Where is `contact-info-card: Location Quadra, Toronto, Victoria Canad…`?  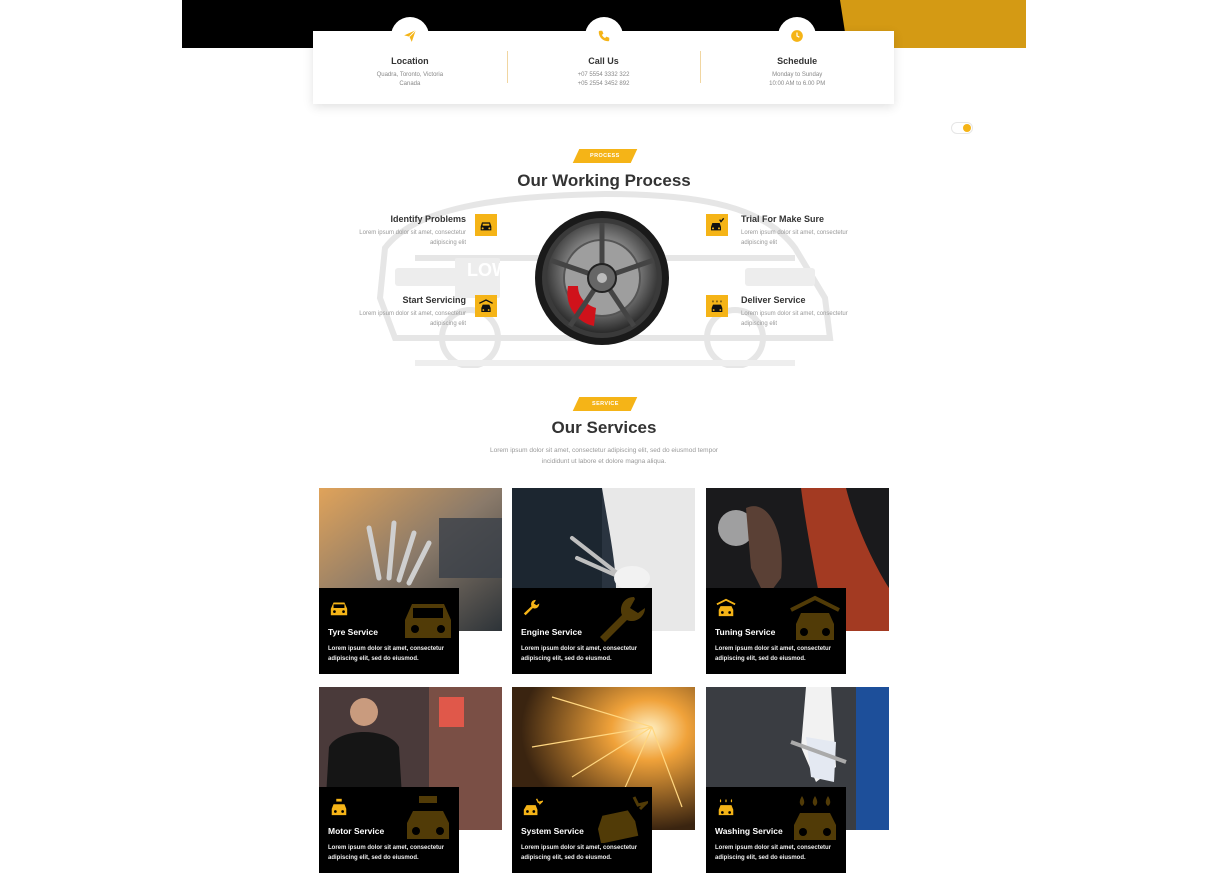 contact-info-card: Location Quadra, Toronto, Victoria Canad… is located at coordinates (603, 60).